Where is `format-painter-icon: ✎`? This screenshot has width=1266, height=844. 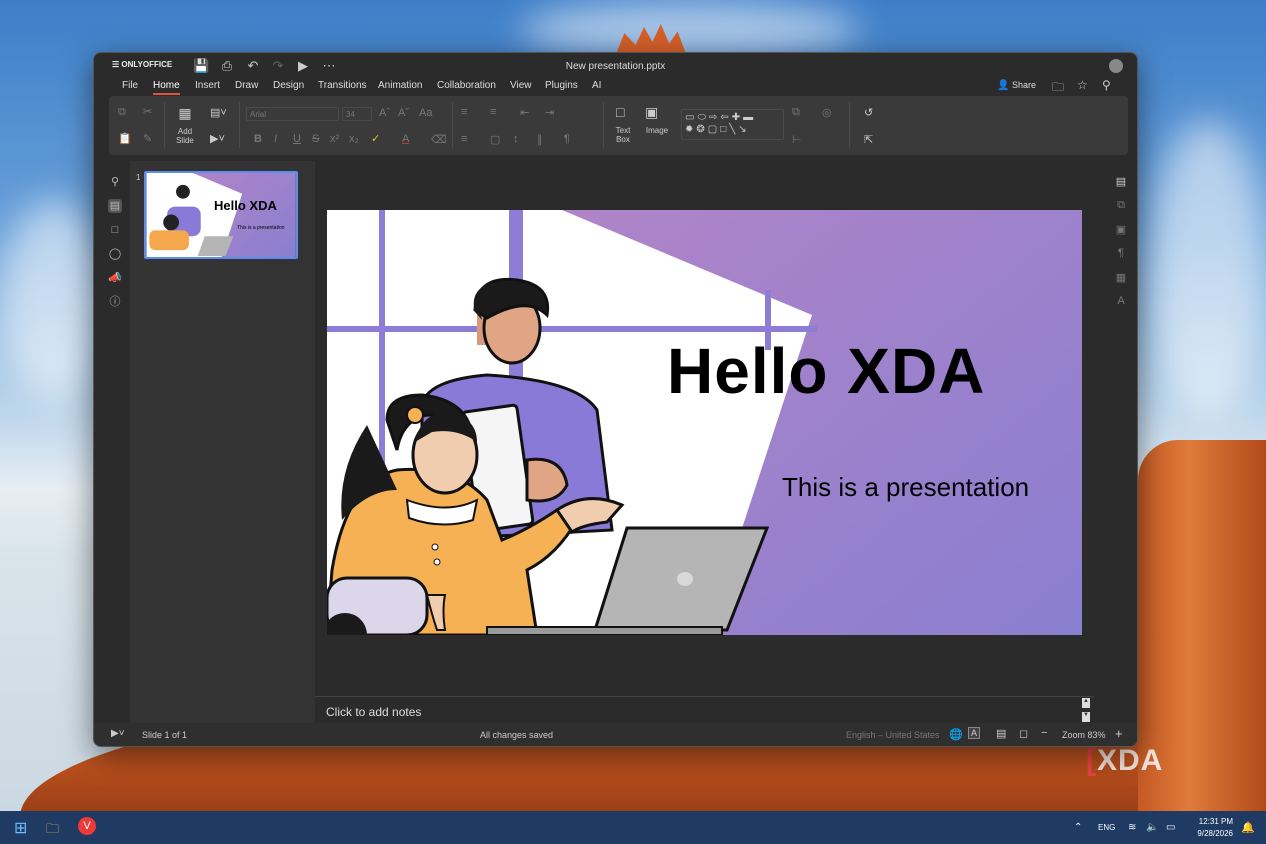
format-painter-icon: ✎ is located at coordinates (147, 138).